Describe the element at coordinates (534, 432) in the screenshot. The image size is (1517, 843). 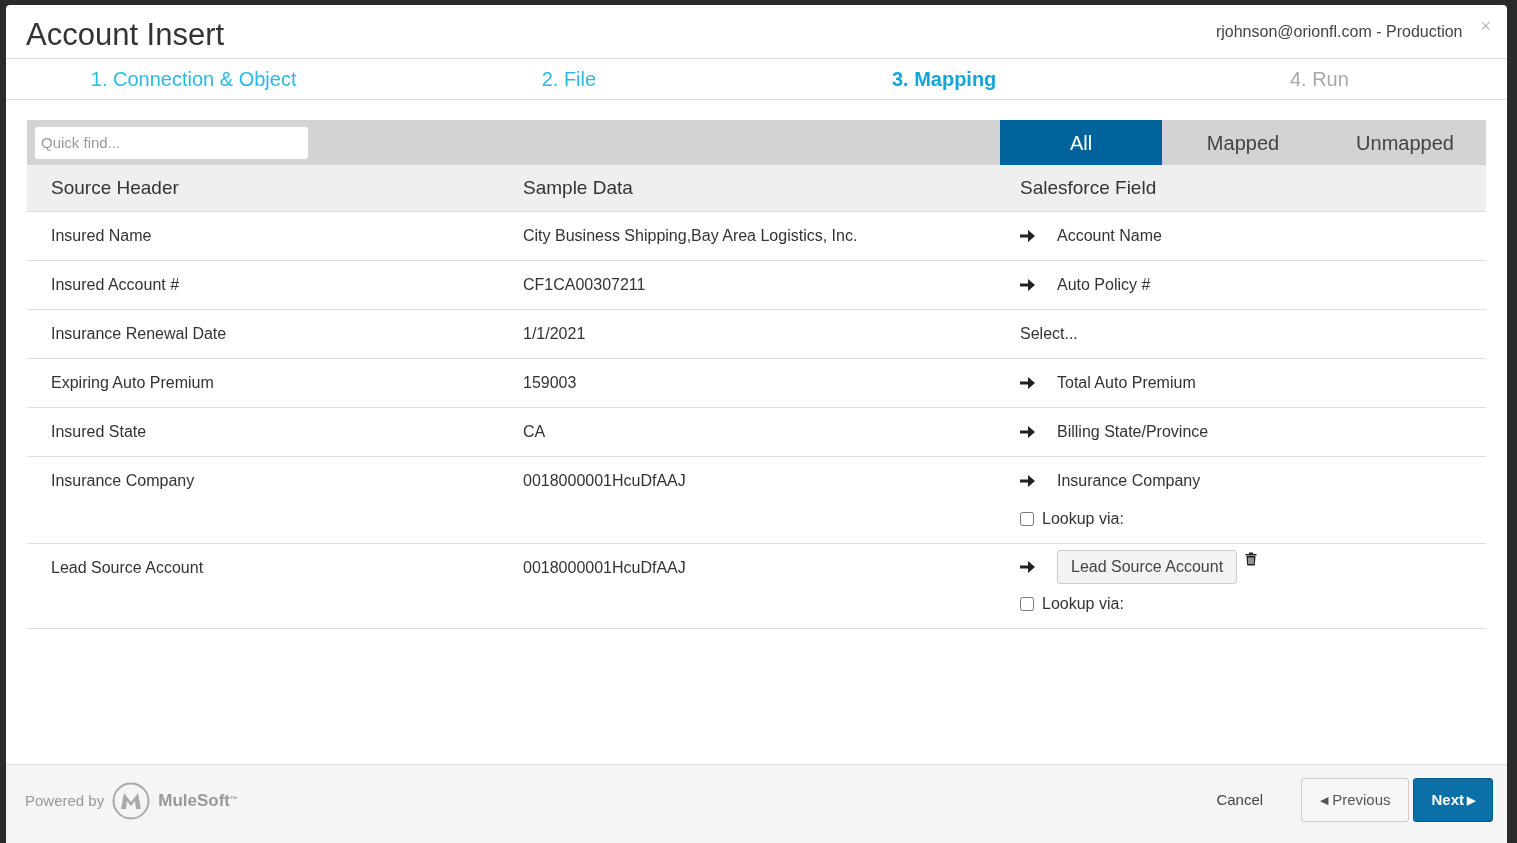
I see `table-cell-text: CA` at that location.